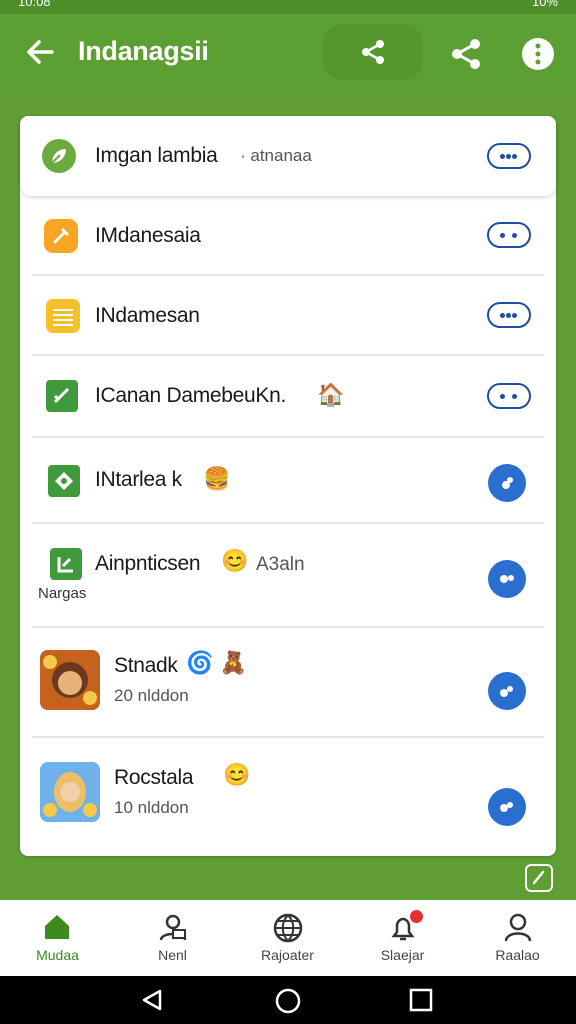  I want to click on back-triangle-icon, so click(152, 1000).